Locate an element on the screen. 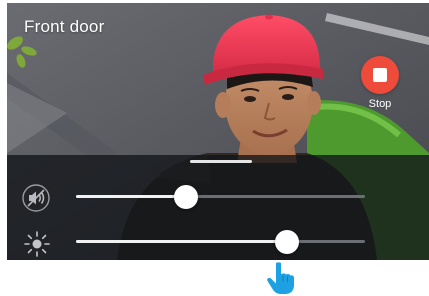 The image size is (429, 296). brightness-slider is located at coordinates (220, 242).